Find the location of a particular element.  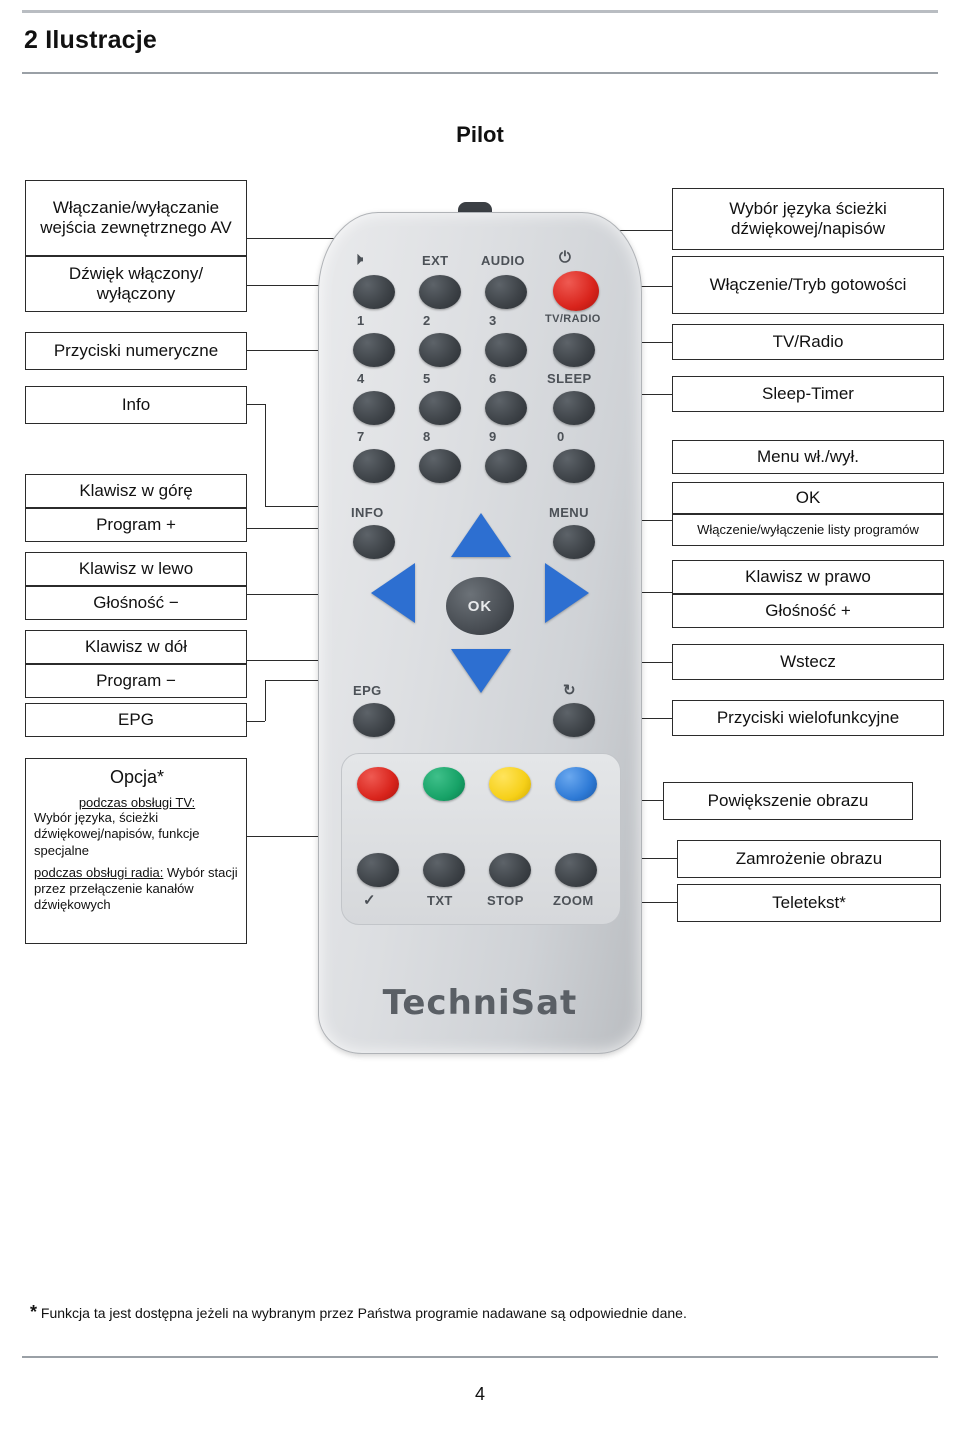

label-program-plus: Program + is located at coordinates (136, 525).